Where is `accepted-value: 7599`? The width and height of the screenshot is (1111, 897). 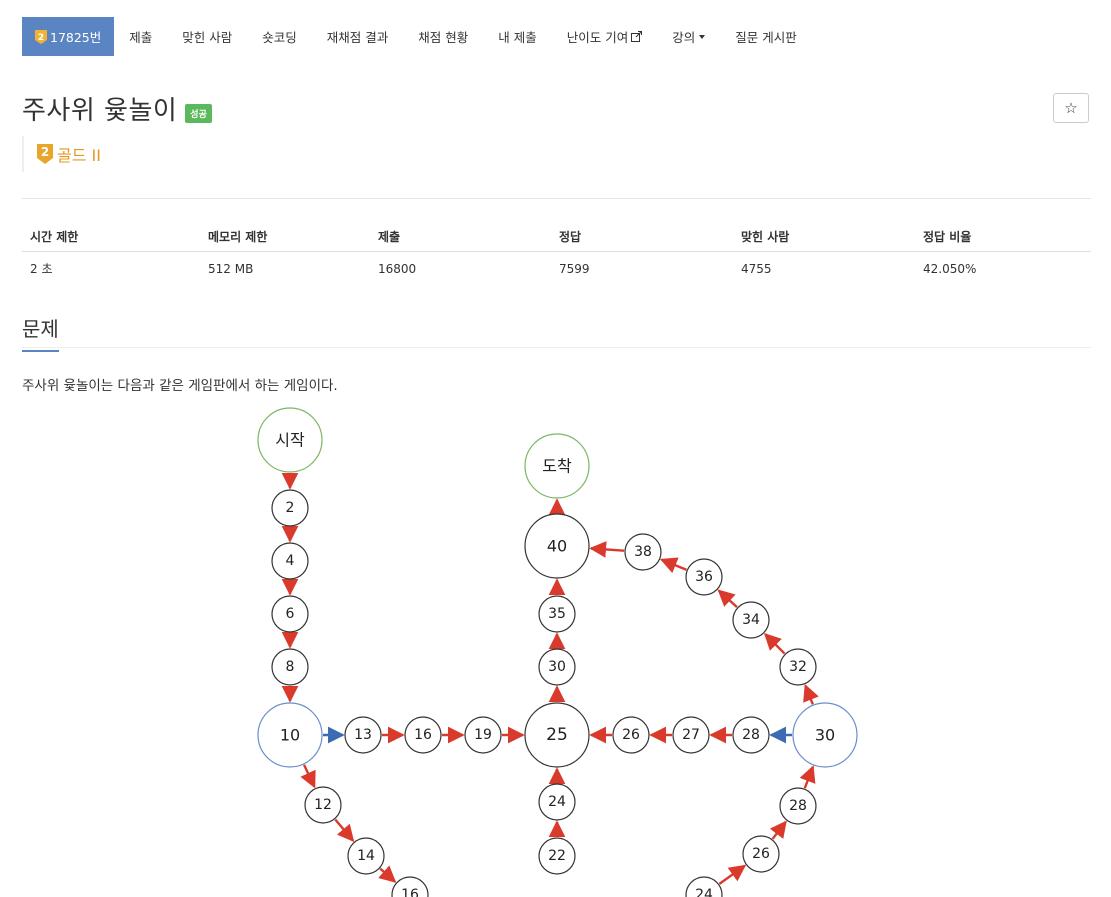 accepted-value: 7599 is located at coordinates (574, 268).